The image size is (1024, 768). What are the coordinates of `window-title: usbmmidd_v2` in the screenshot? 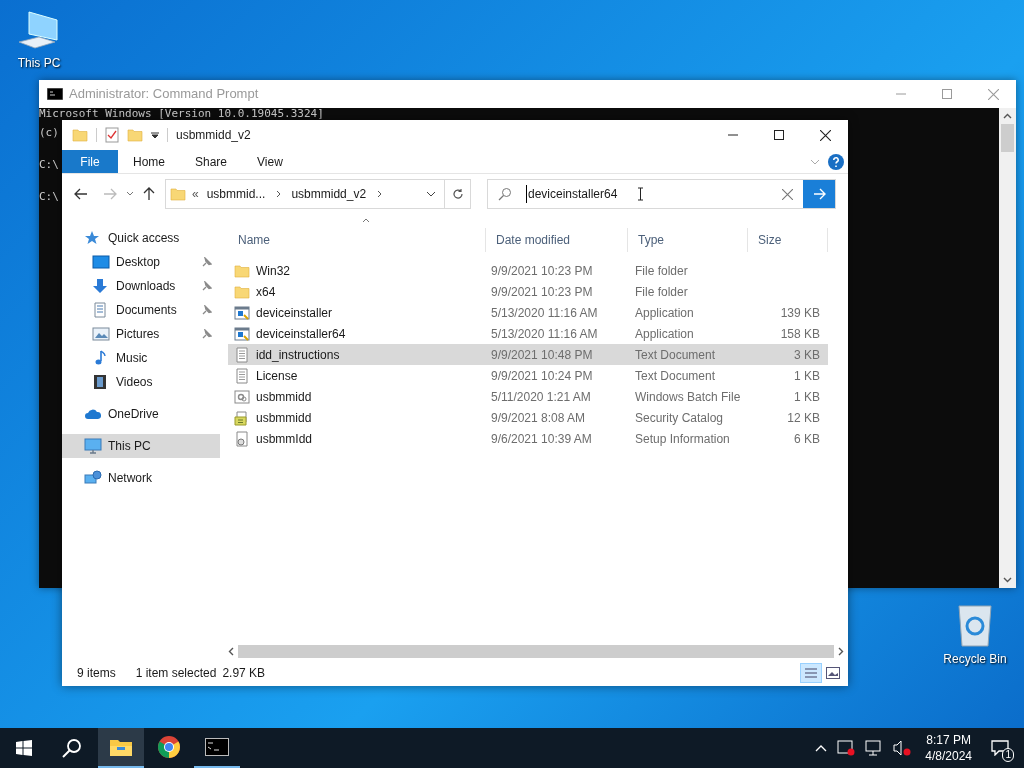 It's located at (213, 135).